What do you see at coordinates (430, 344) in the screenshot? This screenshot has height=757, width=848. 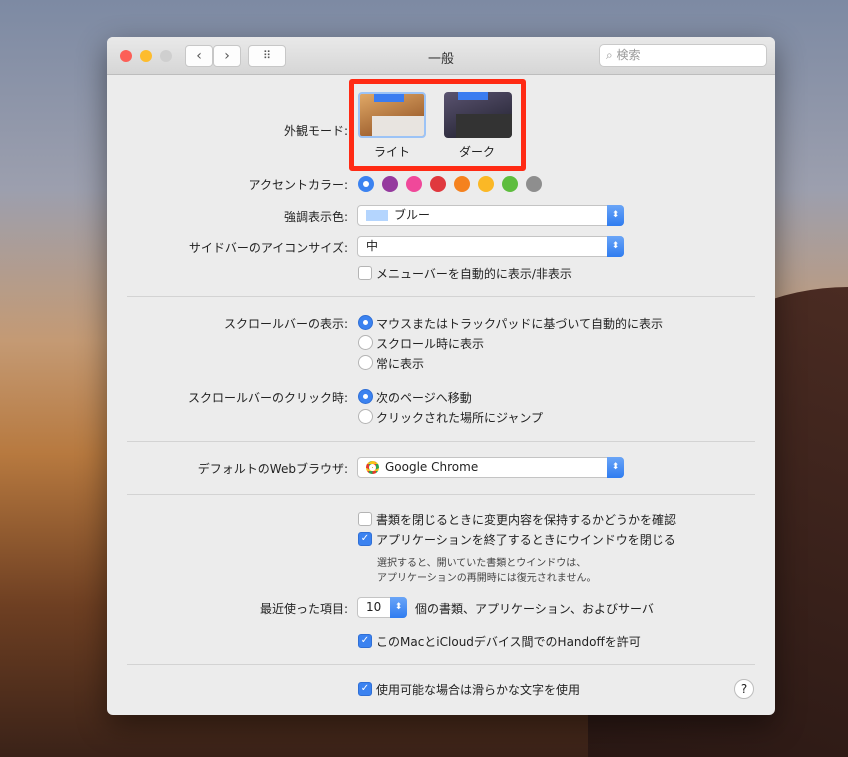 I see `scroll-when-scrolling-label: スクロール時に表示` at bounding box center [430, 344].